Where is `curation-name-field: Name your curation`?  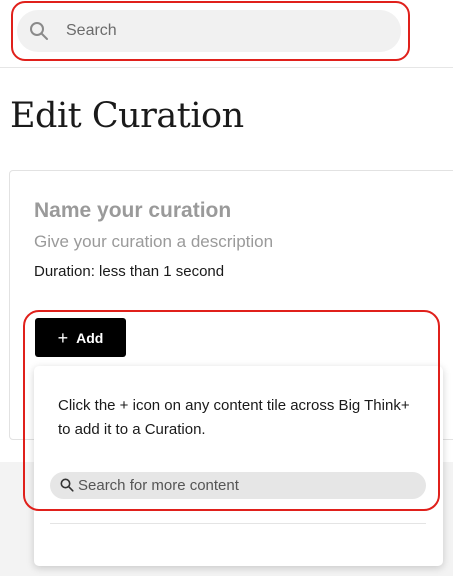
curation-name-field: Name your curation is located at coordinates (132, 211).